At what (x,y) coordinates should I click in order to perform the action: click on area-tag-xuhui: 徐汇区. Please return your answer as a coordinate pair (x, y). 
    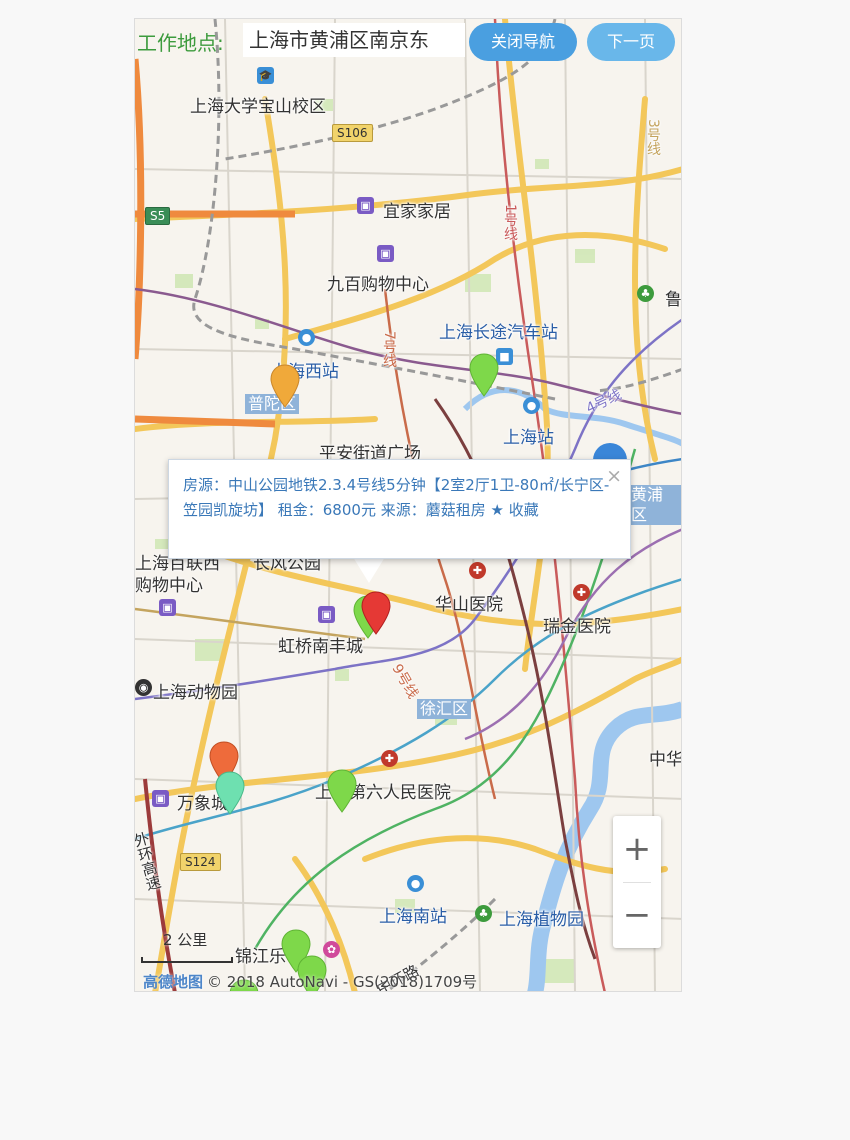
    Looking at the image, I should click on (444, 709).